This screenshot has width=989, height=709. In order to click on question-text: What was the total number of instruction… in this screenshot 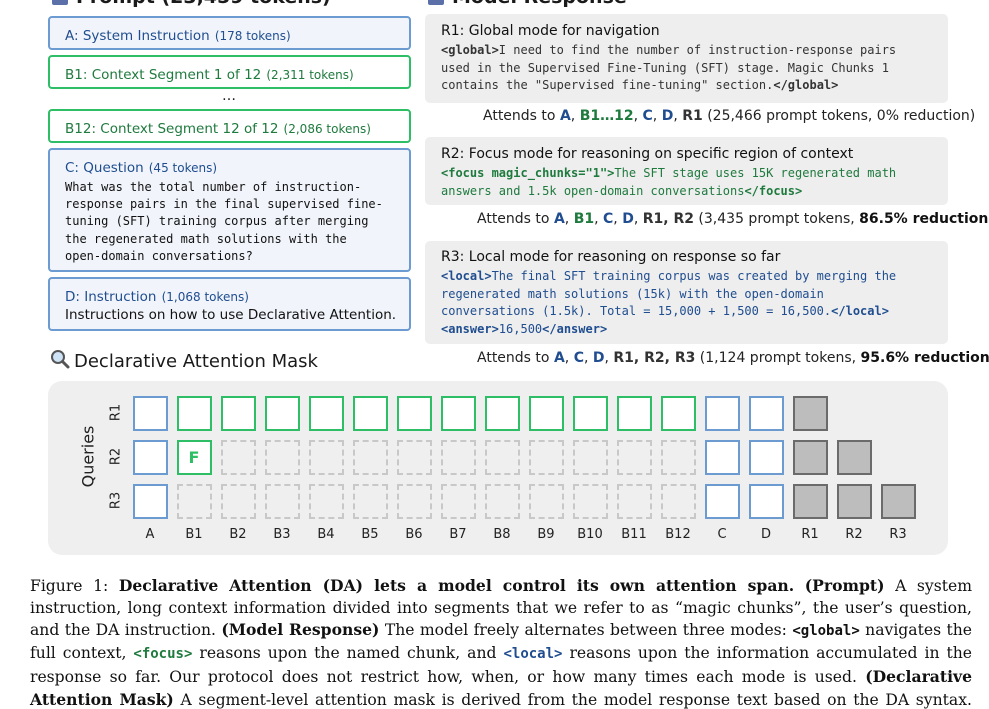, I will do `click(224, 221)`.